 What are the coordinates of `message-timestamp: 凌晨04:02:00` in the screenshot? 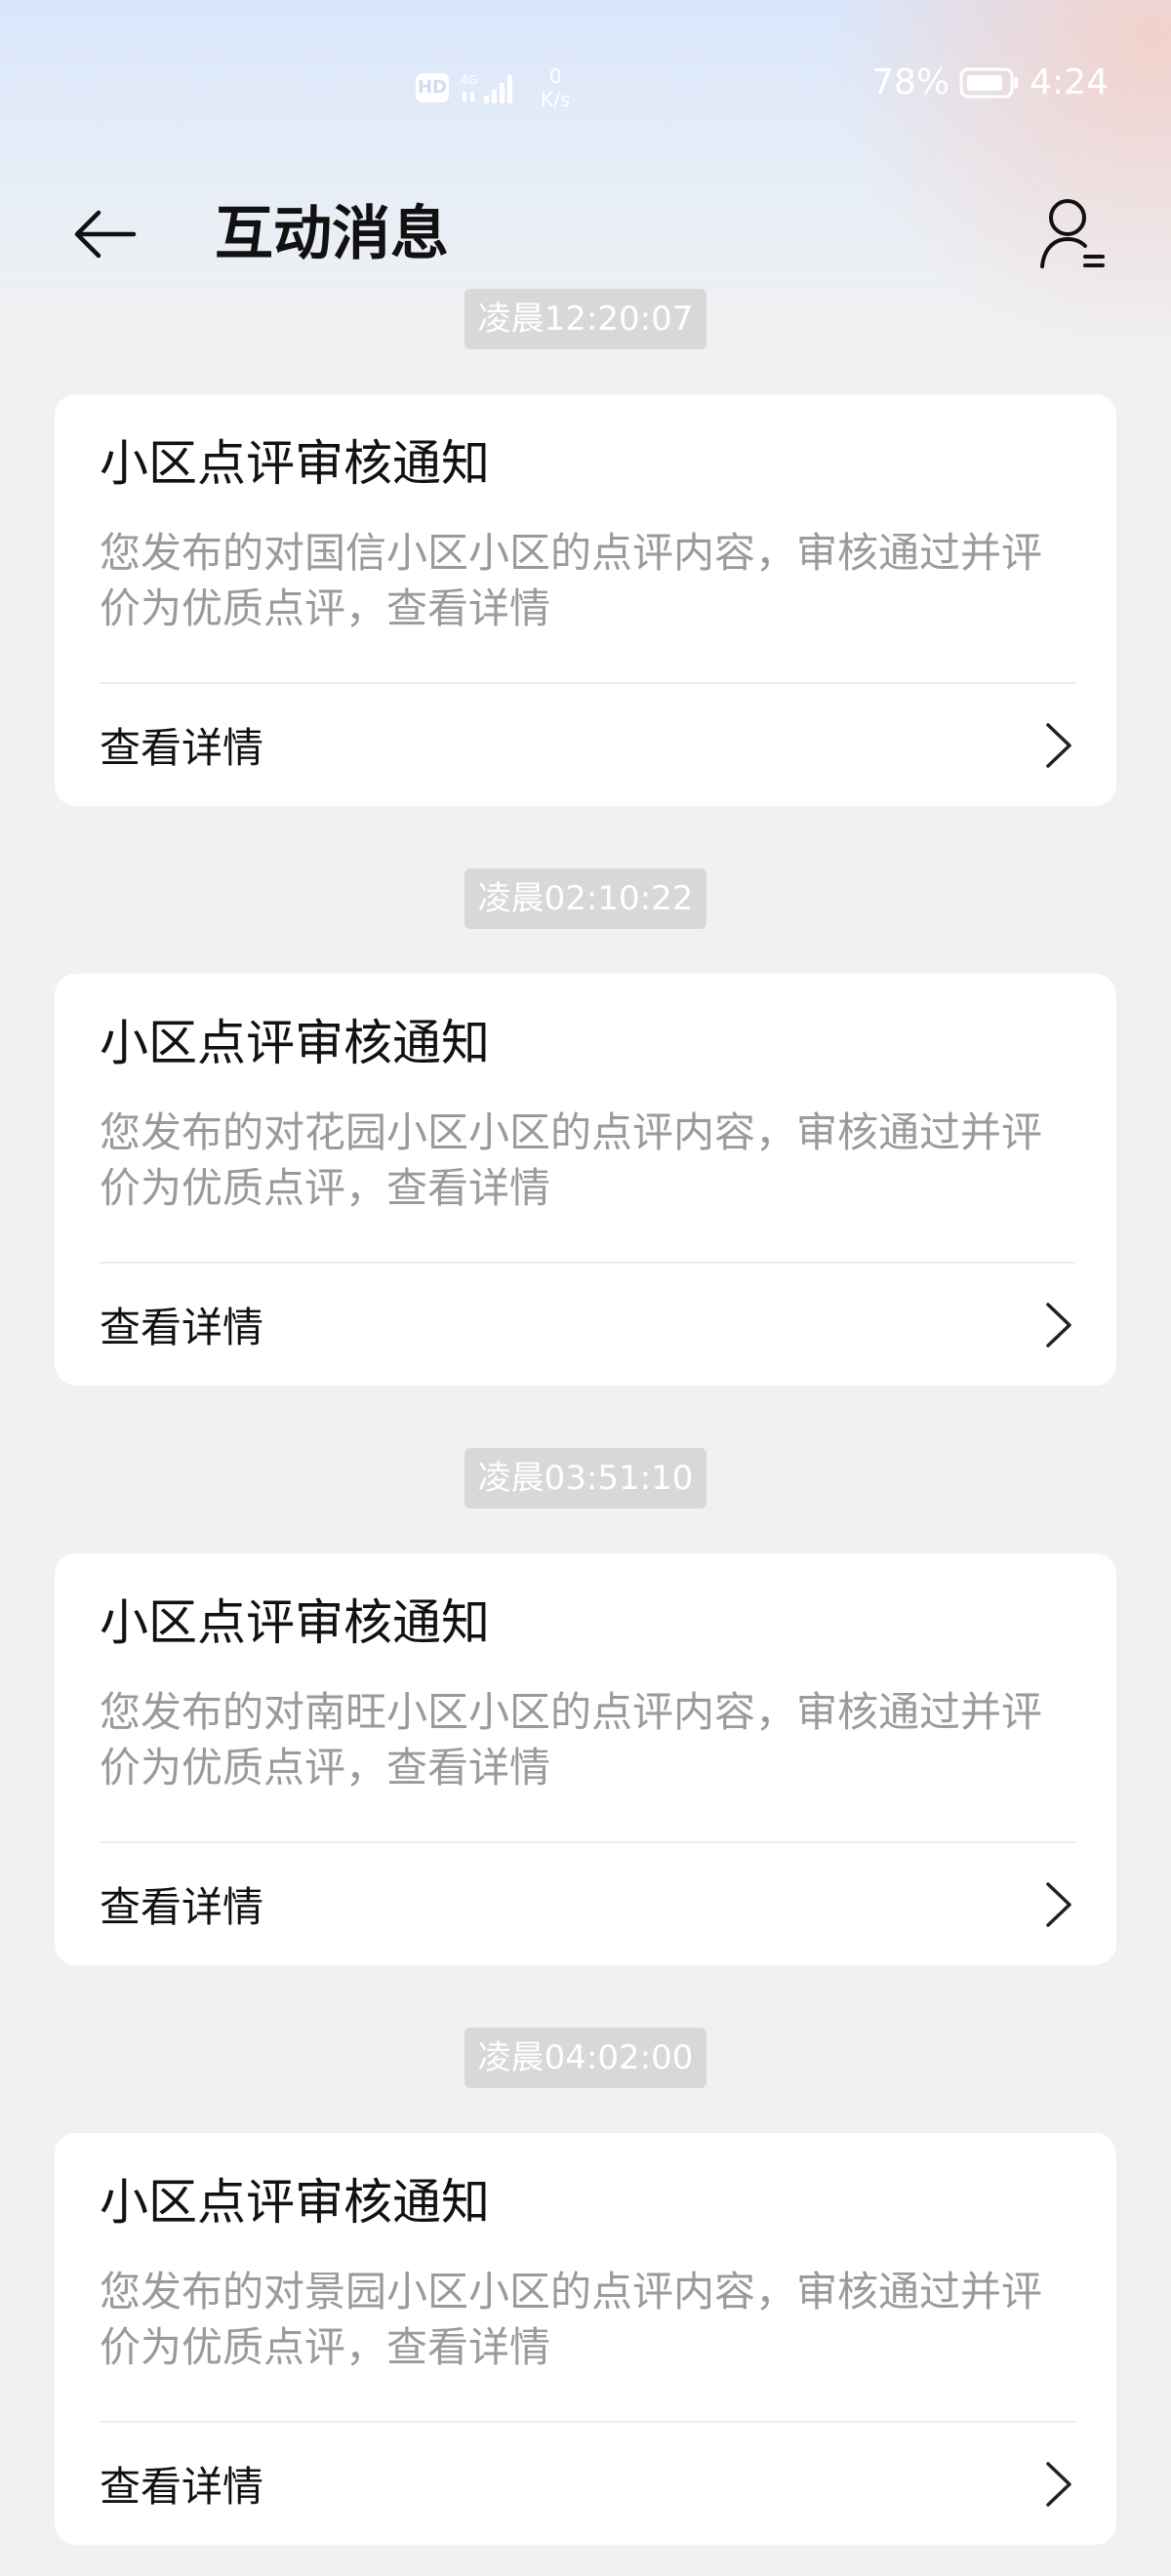 It's located at (585, 2058).